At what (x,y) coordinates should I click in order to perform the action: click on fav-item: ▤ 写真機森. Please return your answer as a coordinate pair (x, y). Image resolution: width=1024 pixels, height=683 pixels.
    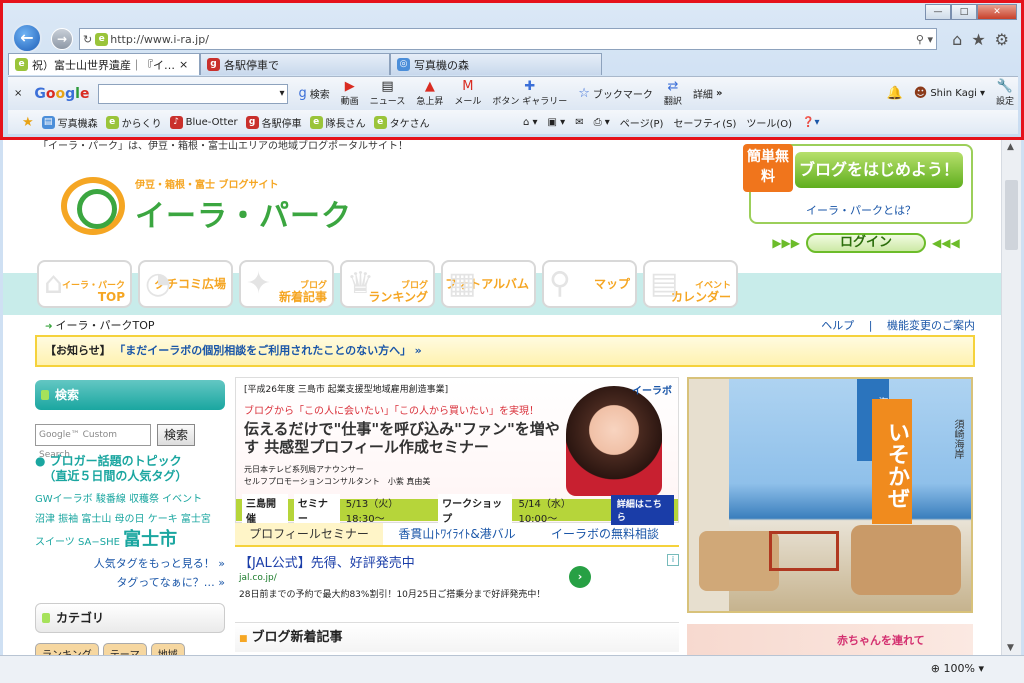
    Looking at the image, I should click on (69, 122).